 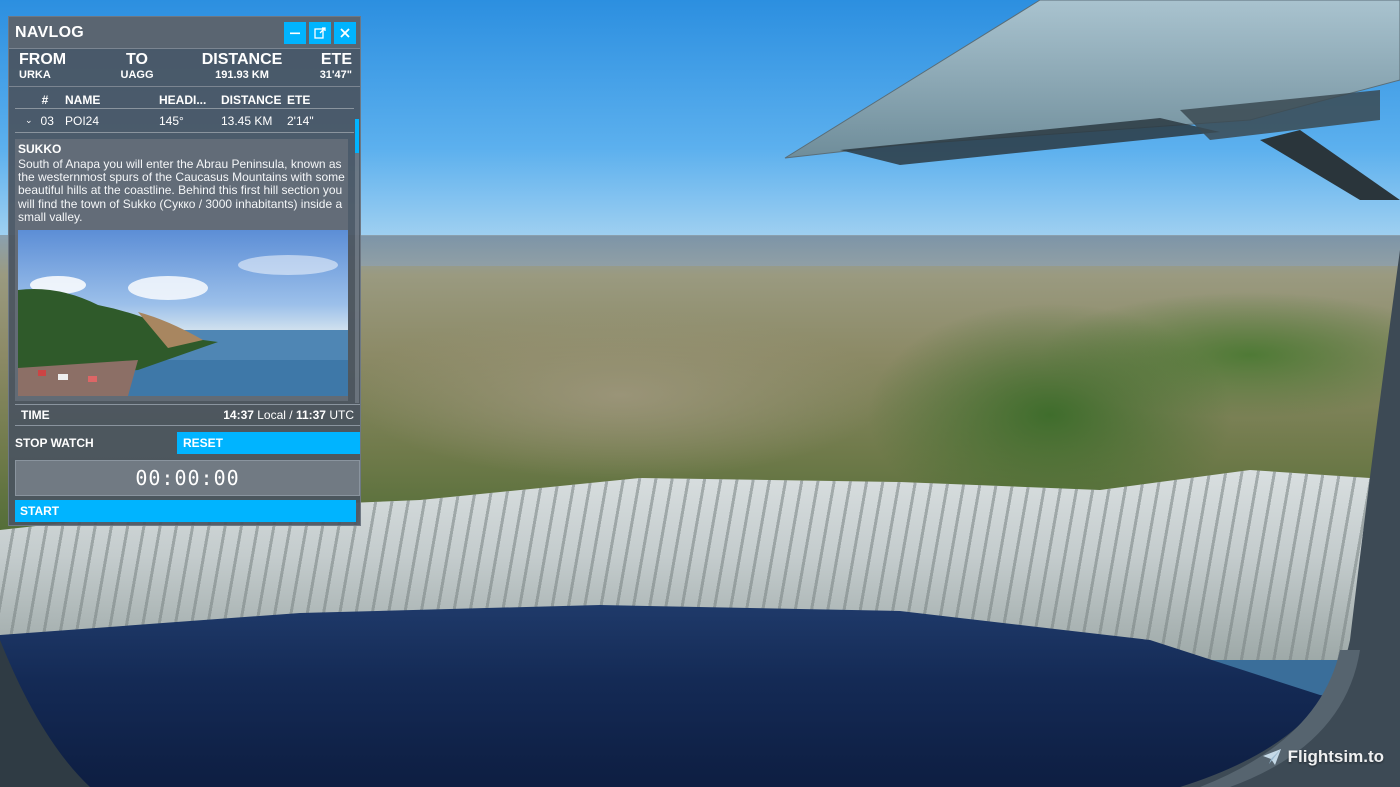 What do you see at coordinates (242, 59) in the screenshot?
I see `distance-label: DISTANCE` at bounding box center [242, 59].